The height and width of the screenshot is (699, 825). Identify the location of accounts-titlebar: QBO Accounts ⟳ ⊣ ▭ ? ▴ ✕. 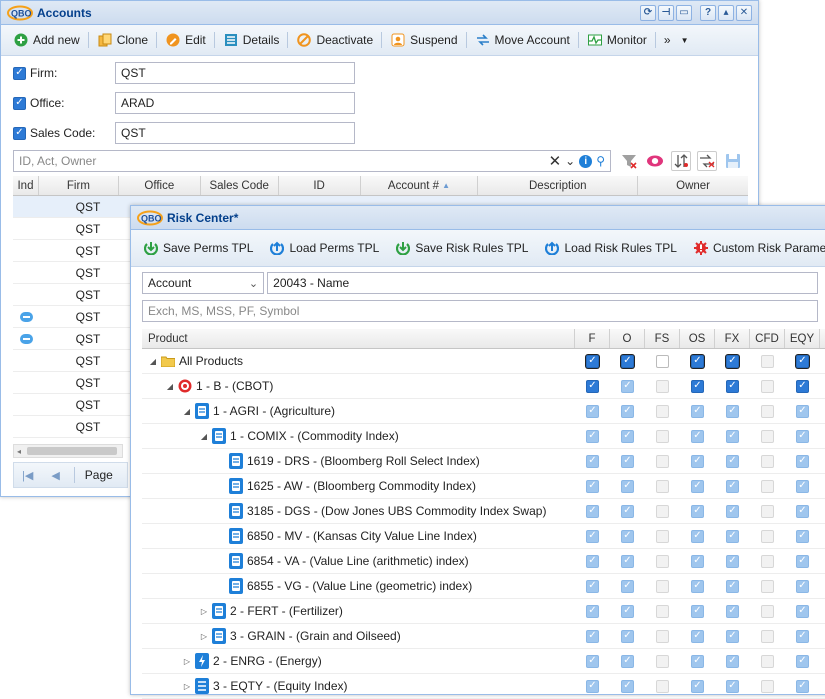
(379, 13).